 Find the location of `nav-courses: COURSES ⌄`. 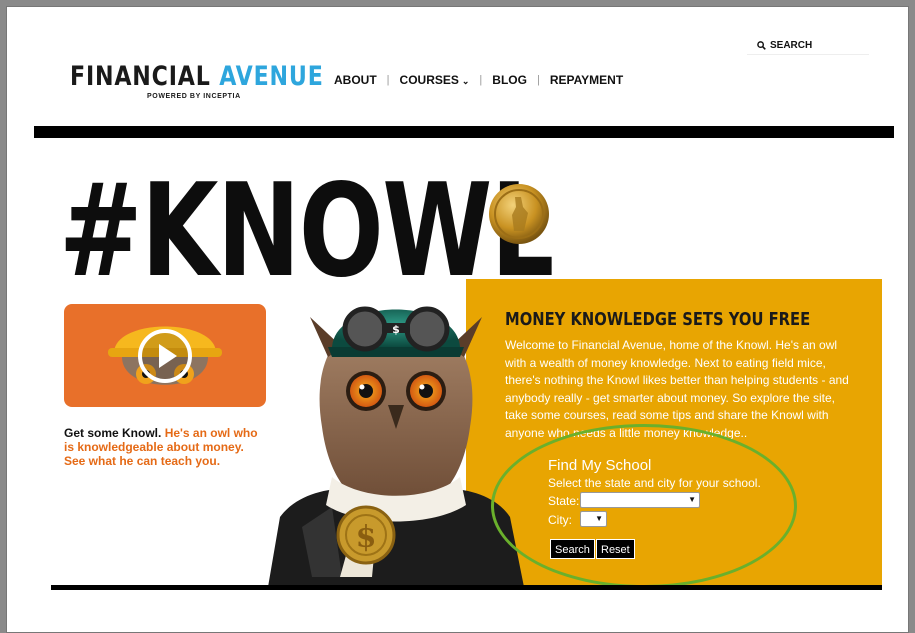

nav-courses: COURSES ⌄ is located at coordinates (435, 80).